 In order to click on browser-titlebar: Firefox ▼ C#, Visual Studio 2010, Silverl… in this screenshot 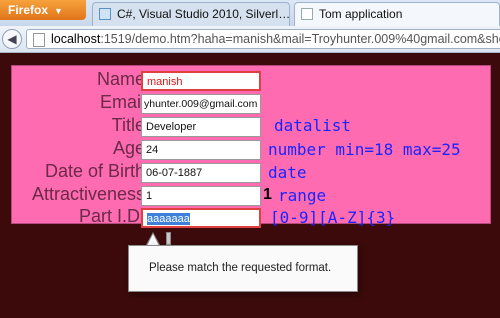, I will do `click(250, 13)`.